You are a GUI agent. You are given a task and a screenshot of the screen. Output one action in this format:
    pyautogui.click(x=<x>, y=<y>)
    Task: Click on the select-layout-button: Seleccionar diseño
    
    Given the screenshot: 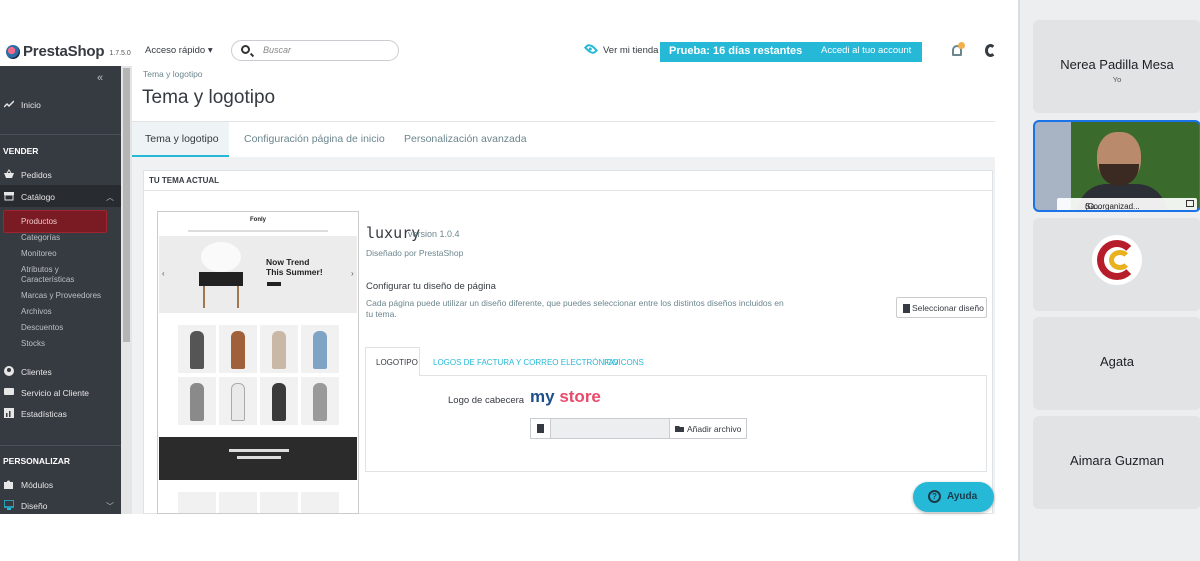 What is the action you would take?
    pyautogui.click(x=941, y=307)
    